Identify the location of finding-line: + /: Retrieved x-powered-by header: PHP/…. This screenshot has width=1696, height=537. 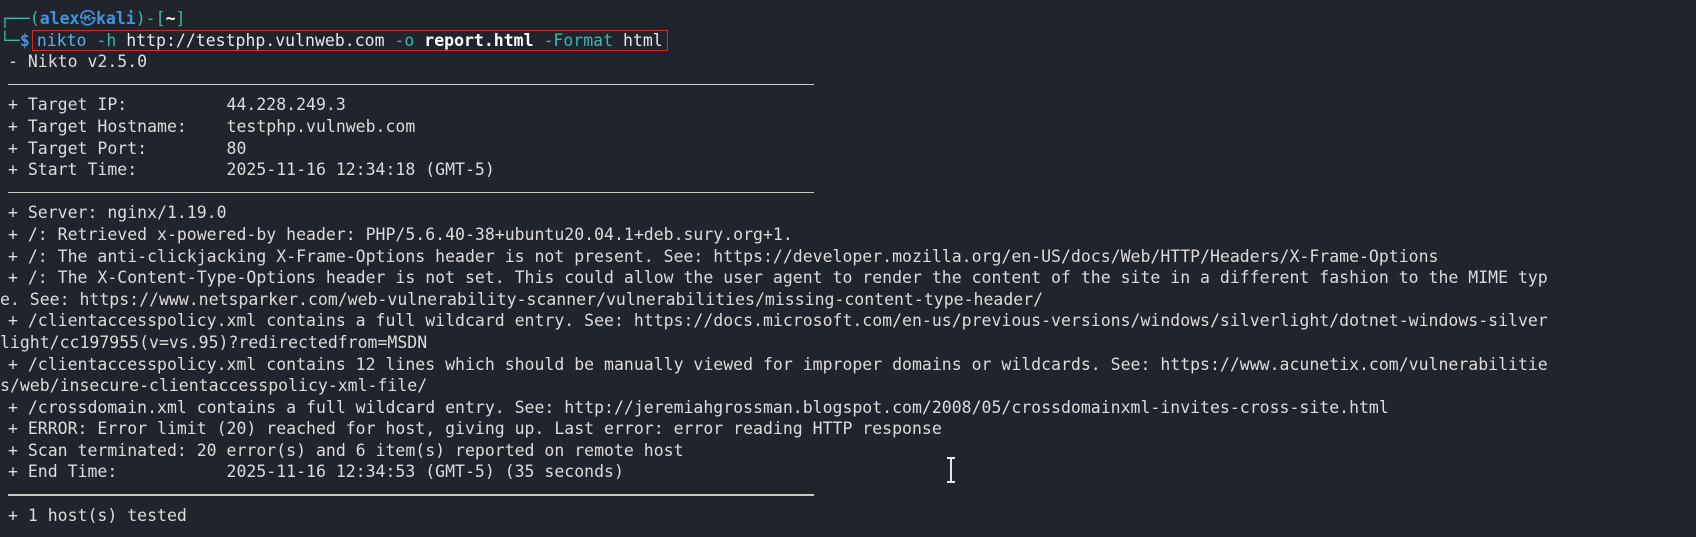
(400, 234).